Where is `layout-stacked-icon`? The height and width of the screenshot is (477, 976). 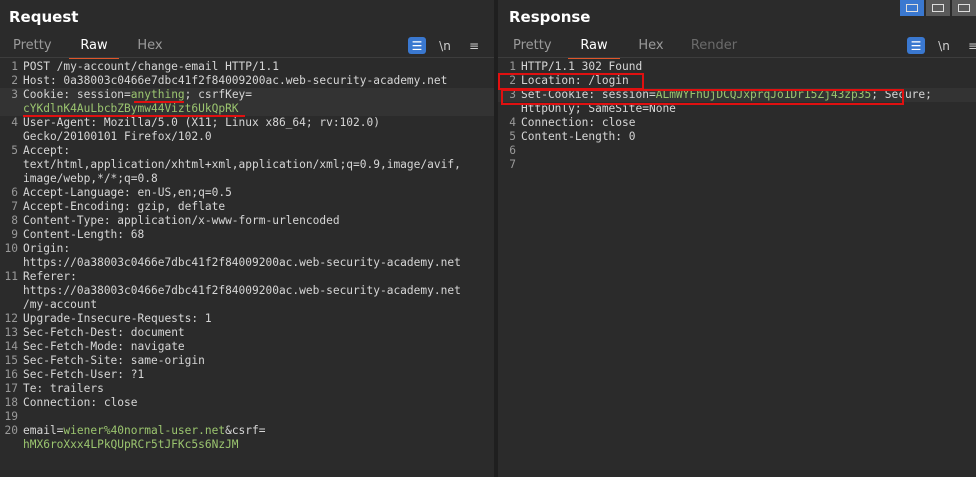 layout-stacked-icon is located at coordinates (938, 8).